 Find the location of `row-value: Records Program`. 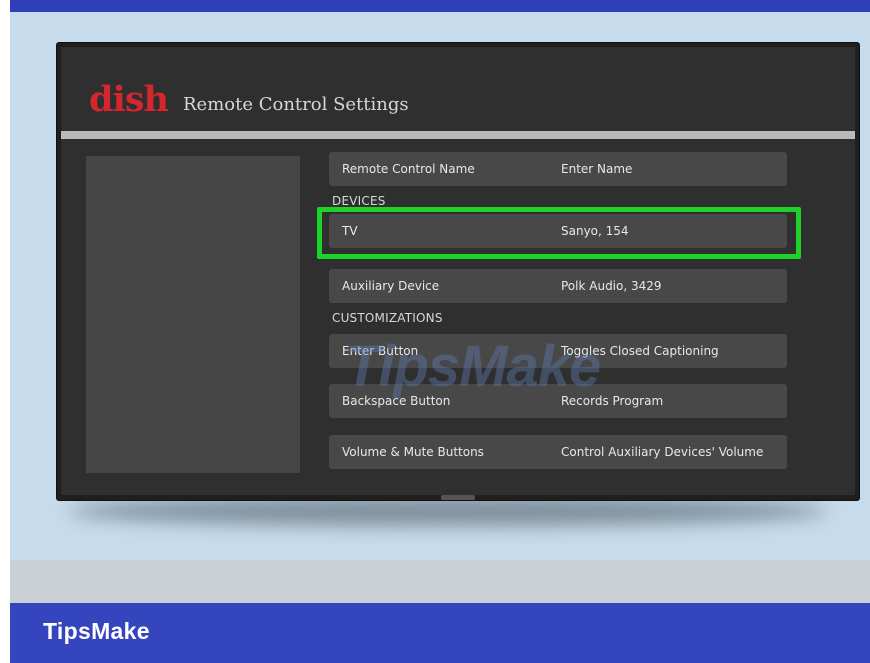

row-value: Records Program is located at coordinates (612, 401).